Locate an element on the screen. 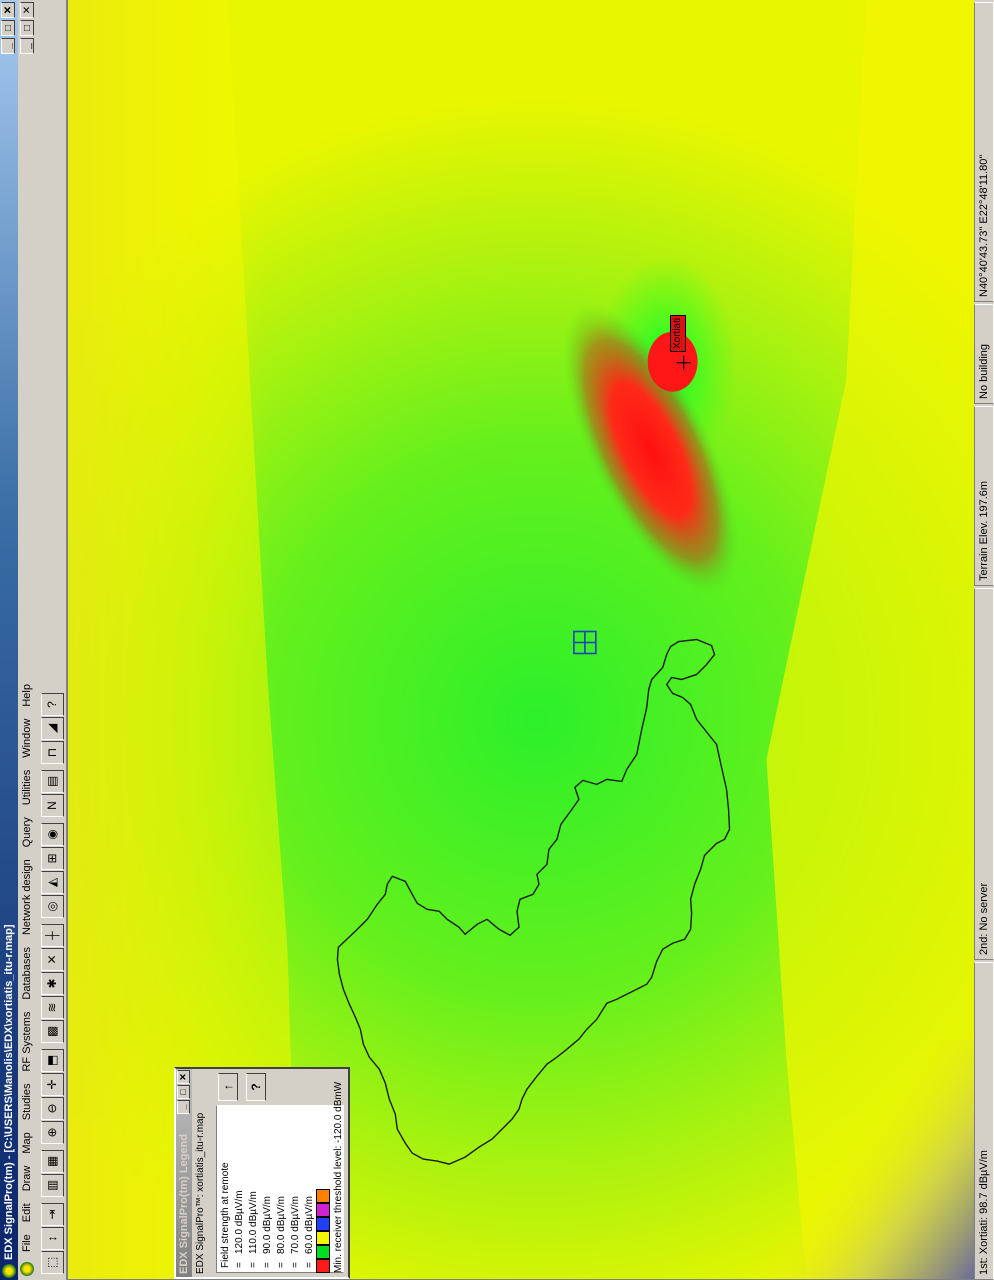 Image resolution: width=994 pixels, height=1280 pixels. site-button: ◉ is located at coordinates (52, 834).